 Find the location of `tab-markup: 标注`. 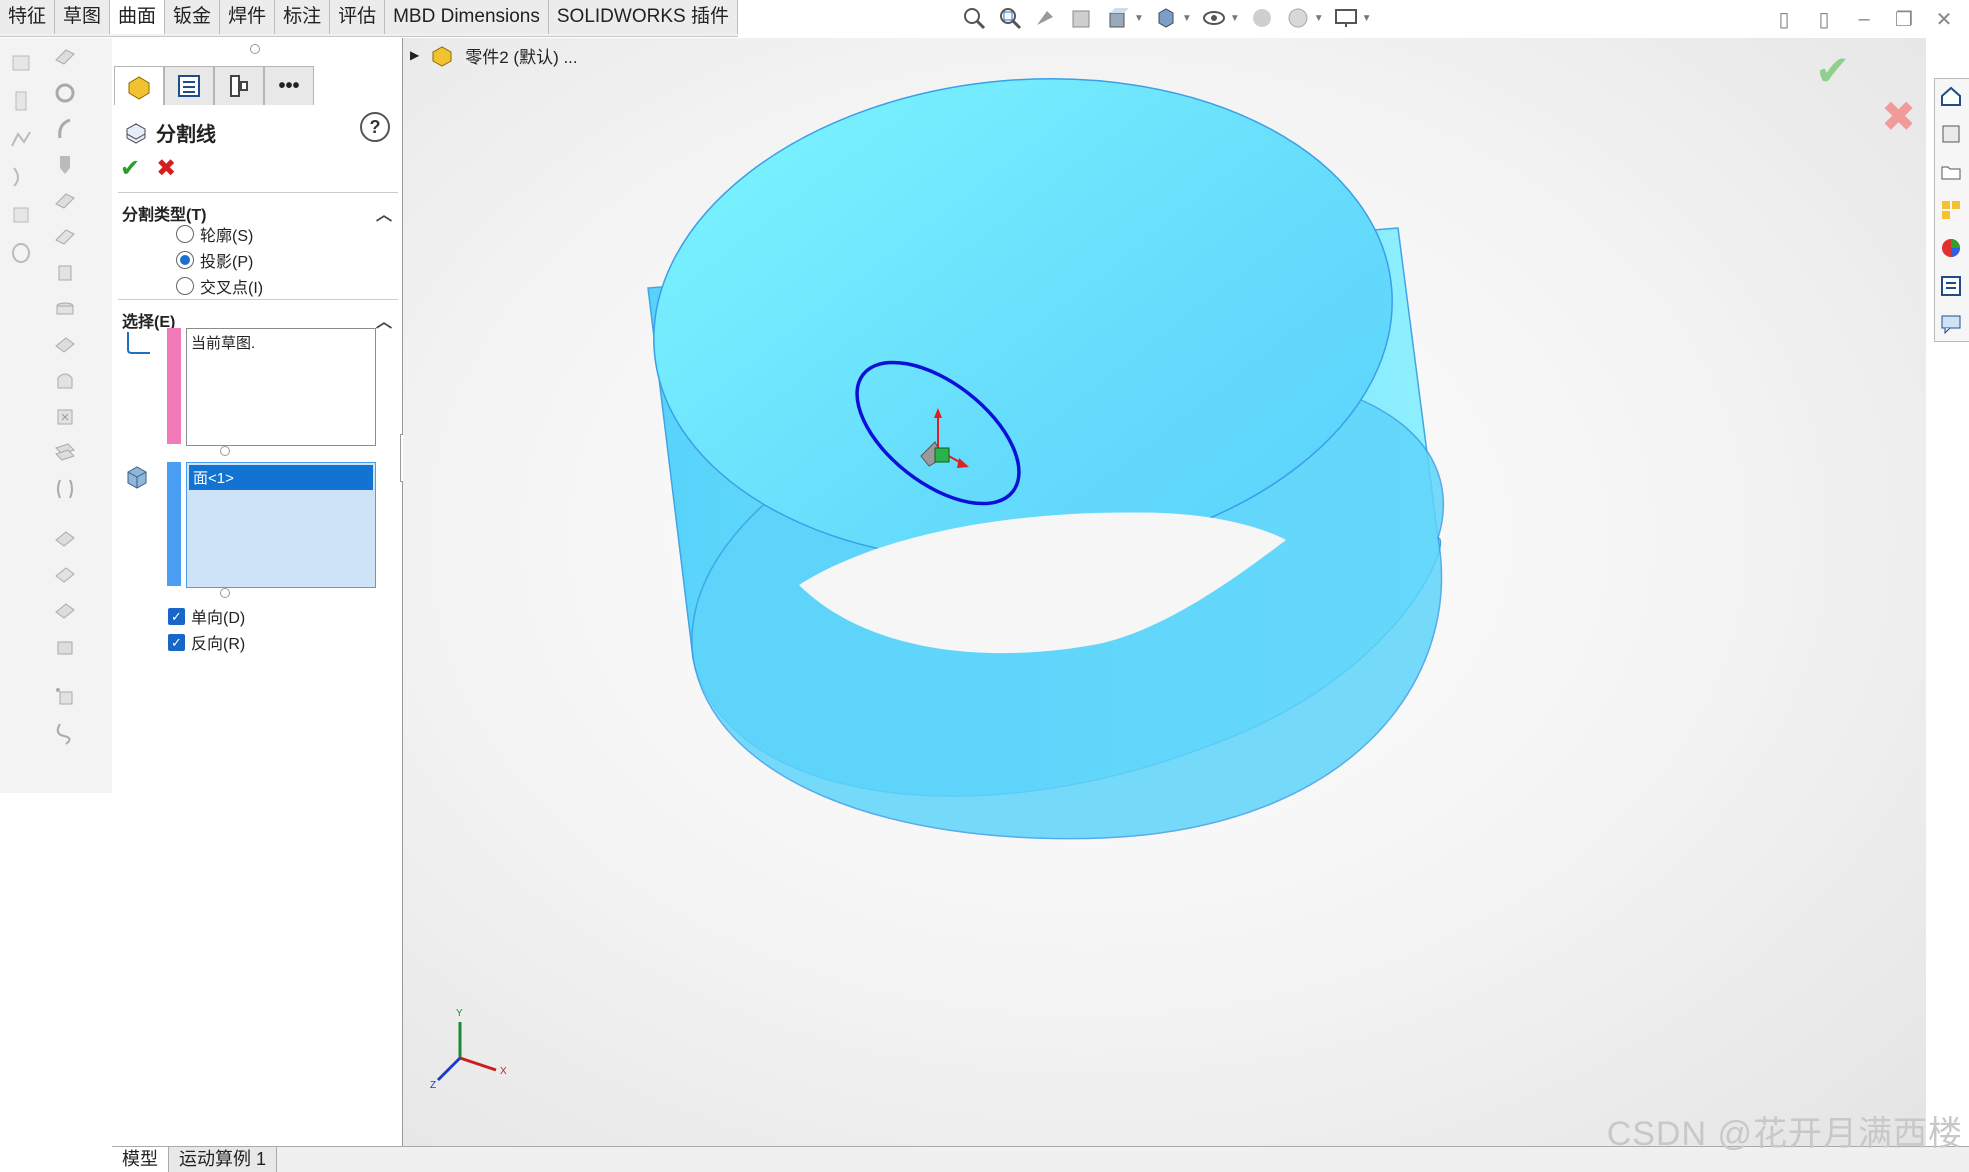

tab-markup: 标注 is located at coordinates (303, 17).